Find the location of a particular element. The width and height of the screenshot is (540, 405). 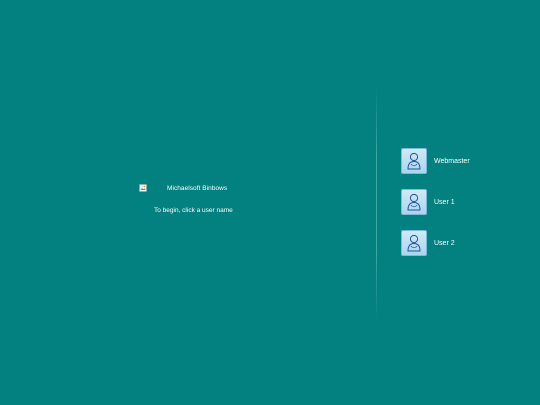

user-item-webmaster: Webmaster is located at coordinates (466, 161).